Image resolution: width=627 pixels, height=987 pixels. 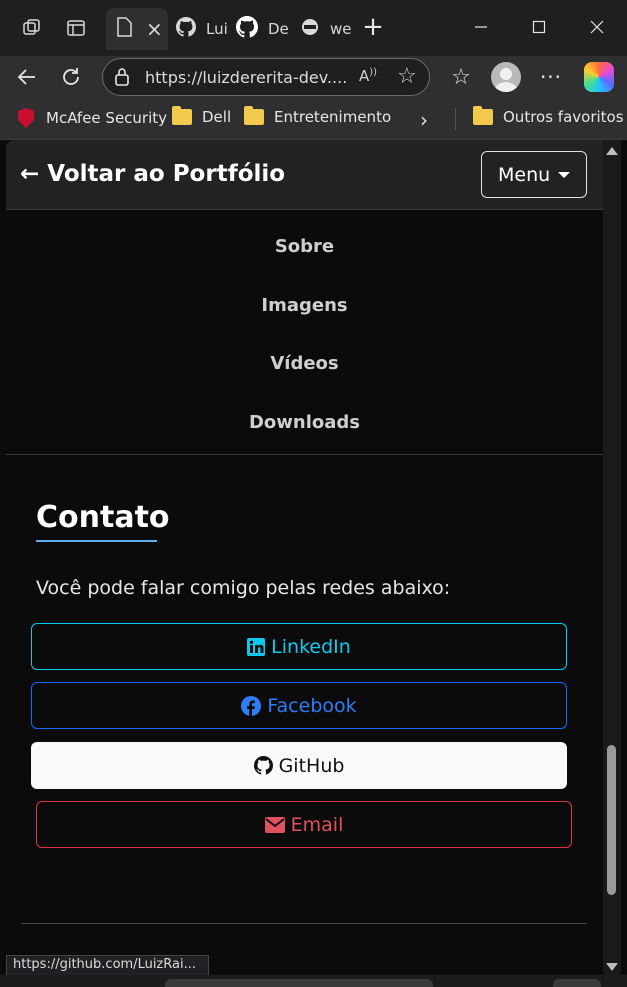 I want to click on taskbar-search, so click(x=299, y=983).